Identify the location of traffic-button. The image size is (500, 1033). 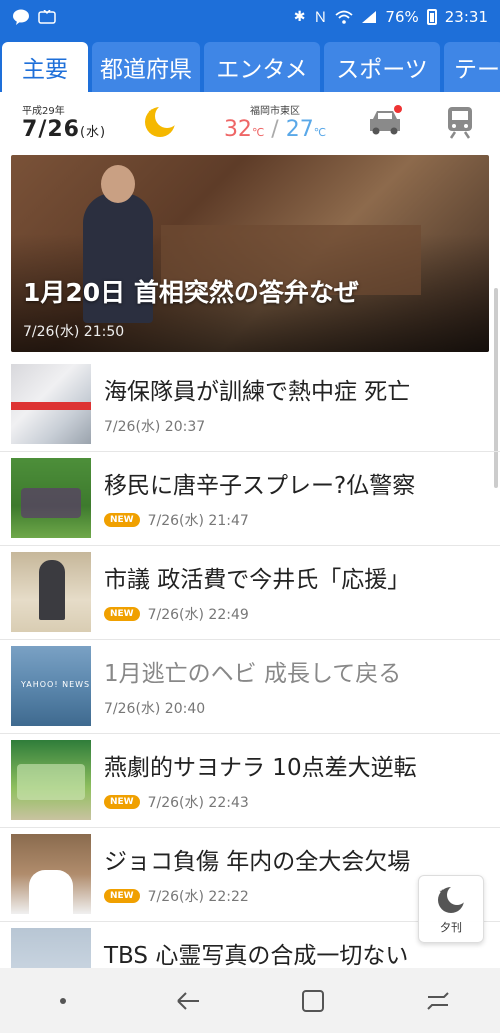
(385, 121).